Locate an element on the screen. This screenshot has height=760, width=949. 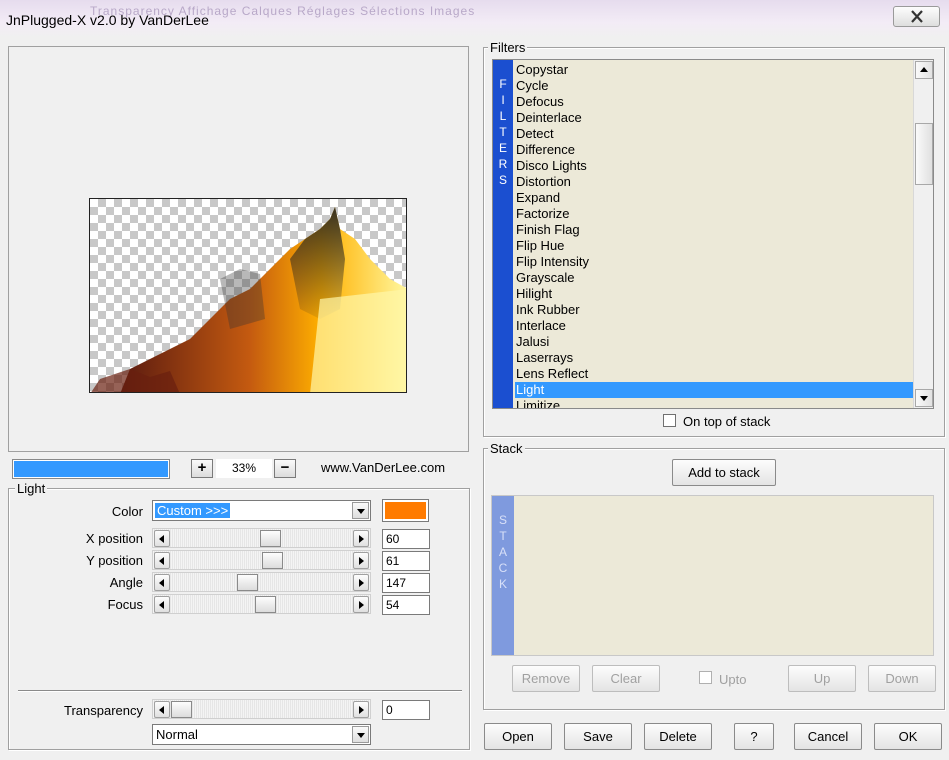
upto-checkbox is located at coordinates (705, 677).